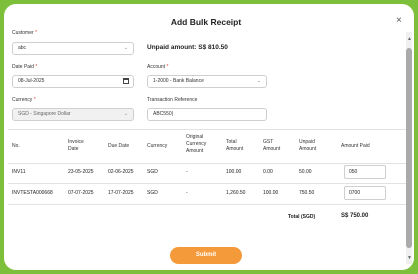  I want to click on col-no: No., so click(16, 146).